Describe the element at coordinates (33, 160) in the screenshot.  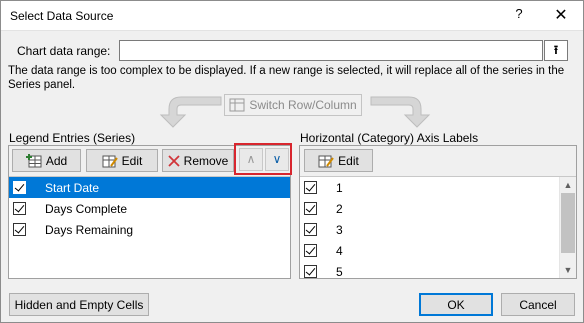
I see `add-table-icon` at that location.